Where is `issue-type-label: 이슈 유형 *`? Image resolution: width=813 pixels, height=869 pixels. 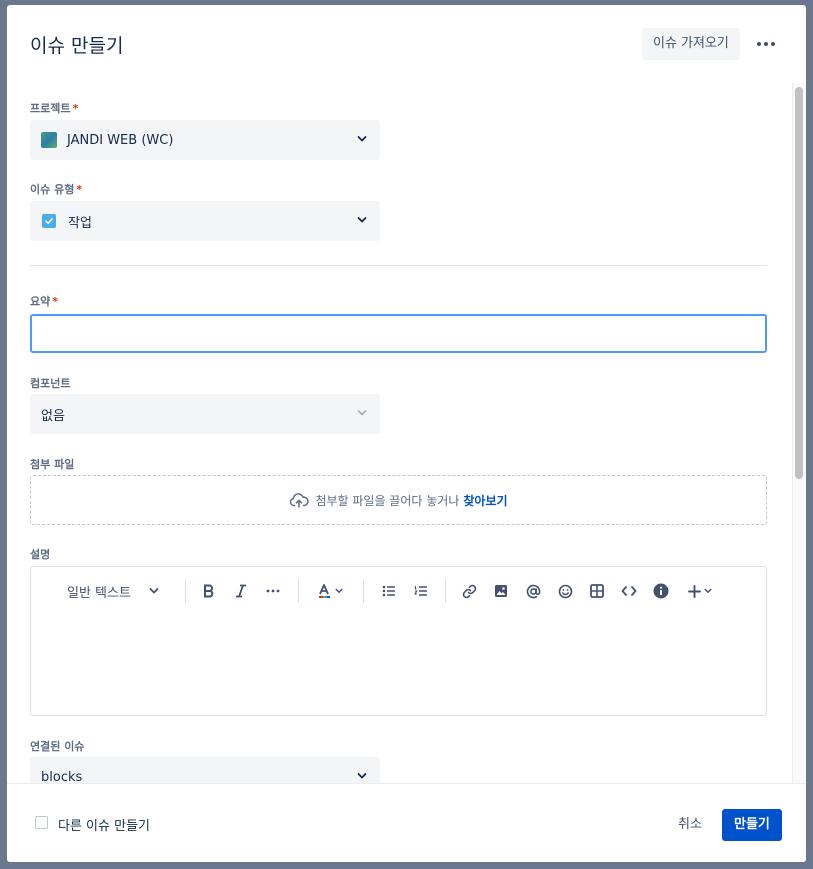 issue-type-label: 이슈 유형 * is located at coordinates (56, 189).